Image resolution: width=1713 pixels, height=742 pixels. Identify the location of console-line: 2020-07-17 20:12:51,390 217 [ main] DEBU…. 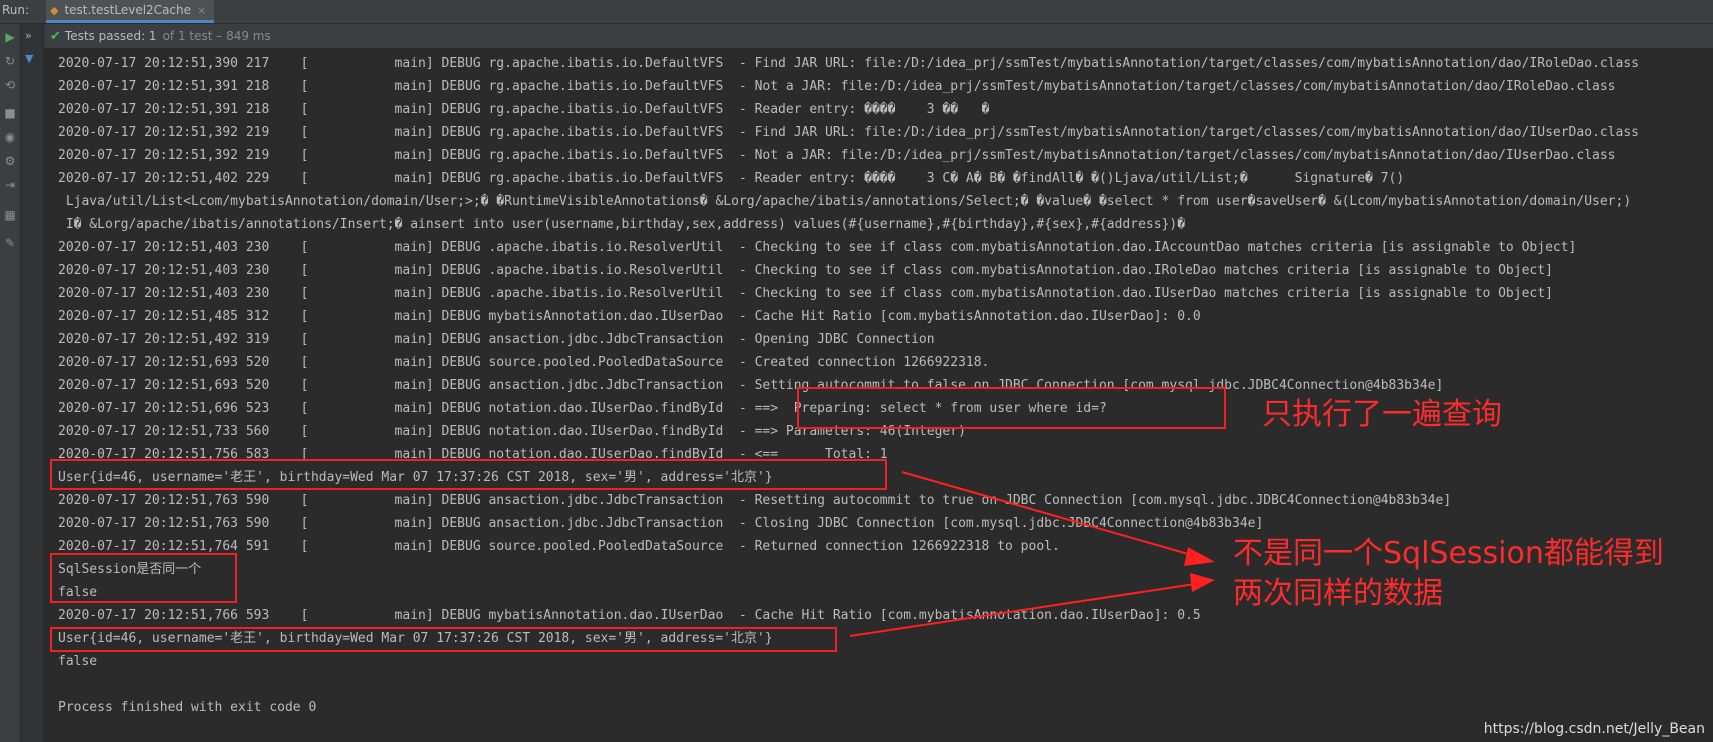
(848, 63).